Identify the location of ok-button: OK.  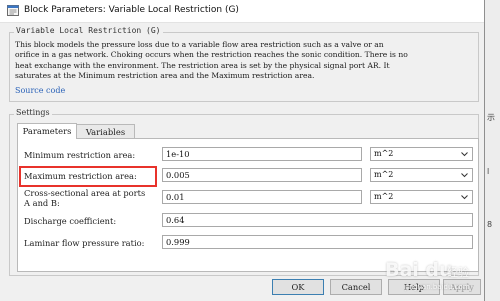
(298, 287).